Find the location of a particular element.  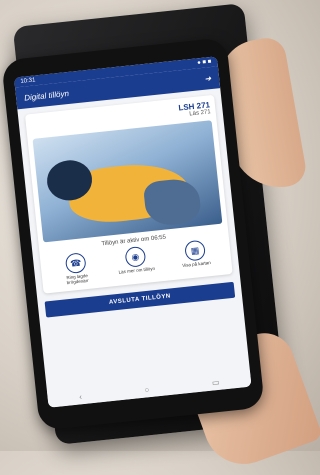

arrow-back-icon: ➜ is located at coordinates (208, 79).